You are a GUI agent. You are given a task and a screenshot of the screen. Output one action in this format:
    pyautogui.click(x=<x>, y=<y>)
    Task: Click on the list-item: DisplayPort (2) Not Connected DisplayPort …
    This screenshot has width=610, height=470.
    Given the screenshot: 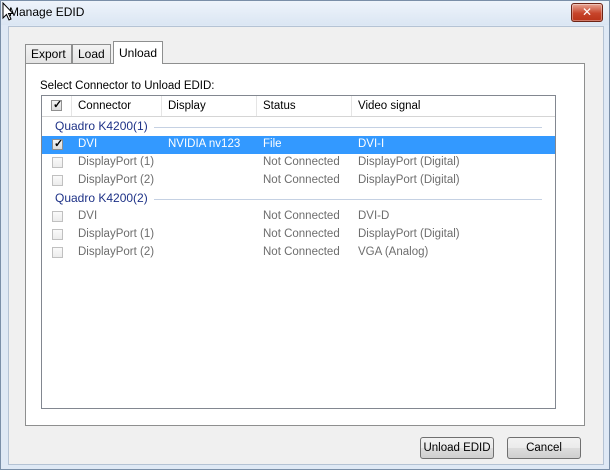 What is the action you would take?
    pyautogui.click(x=298, y=181)
    